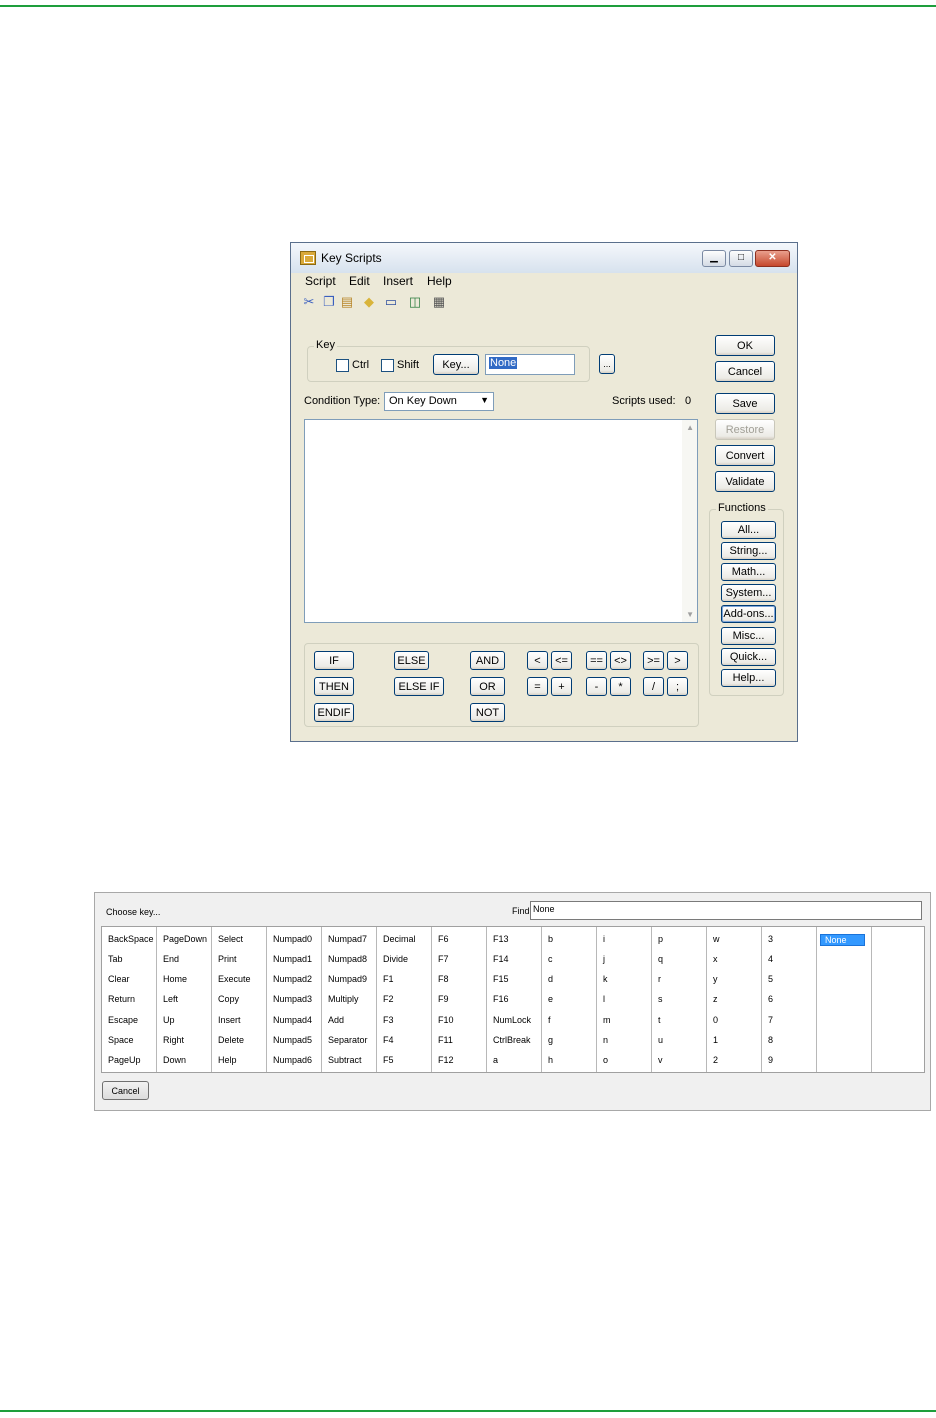 The width and height of the screenshot is (936, 1418). I want to click on key-option: Clear, so click(119, 979).